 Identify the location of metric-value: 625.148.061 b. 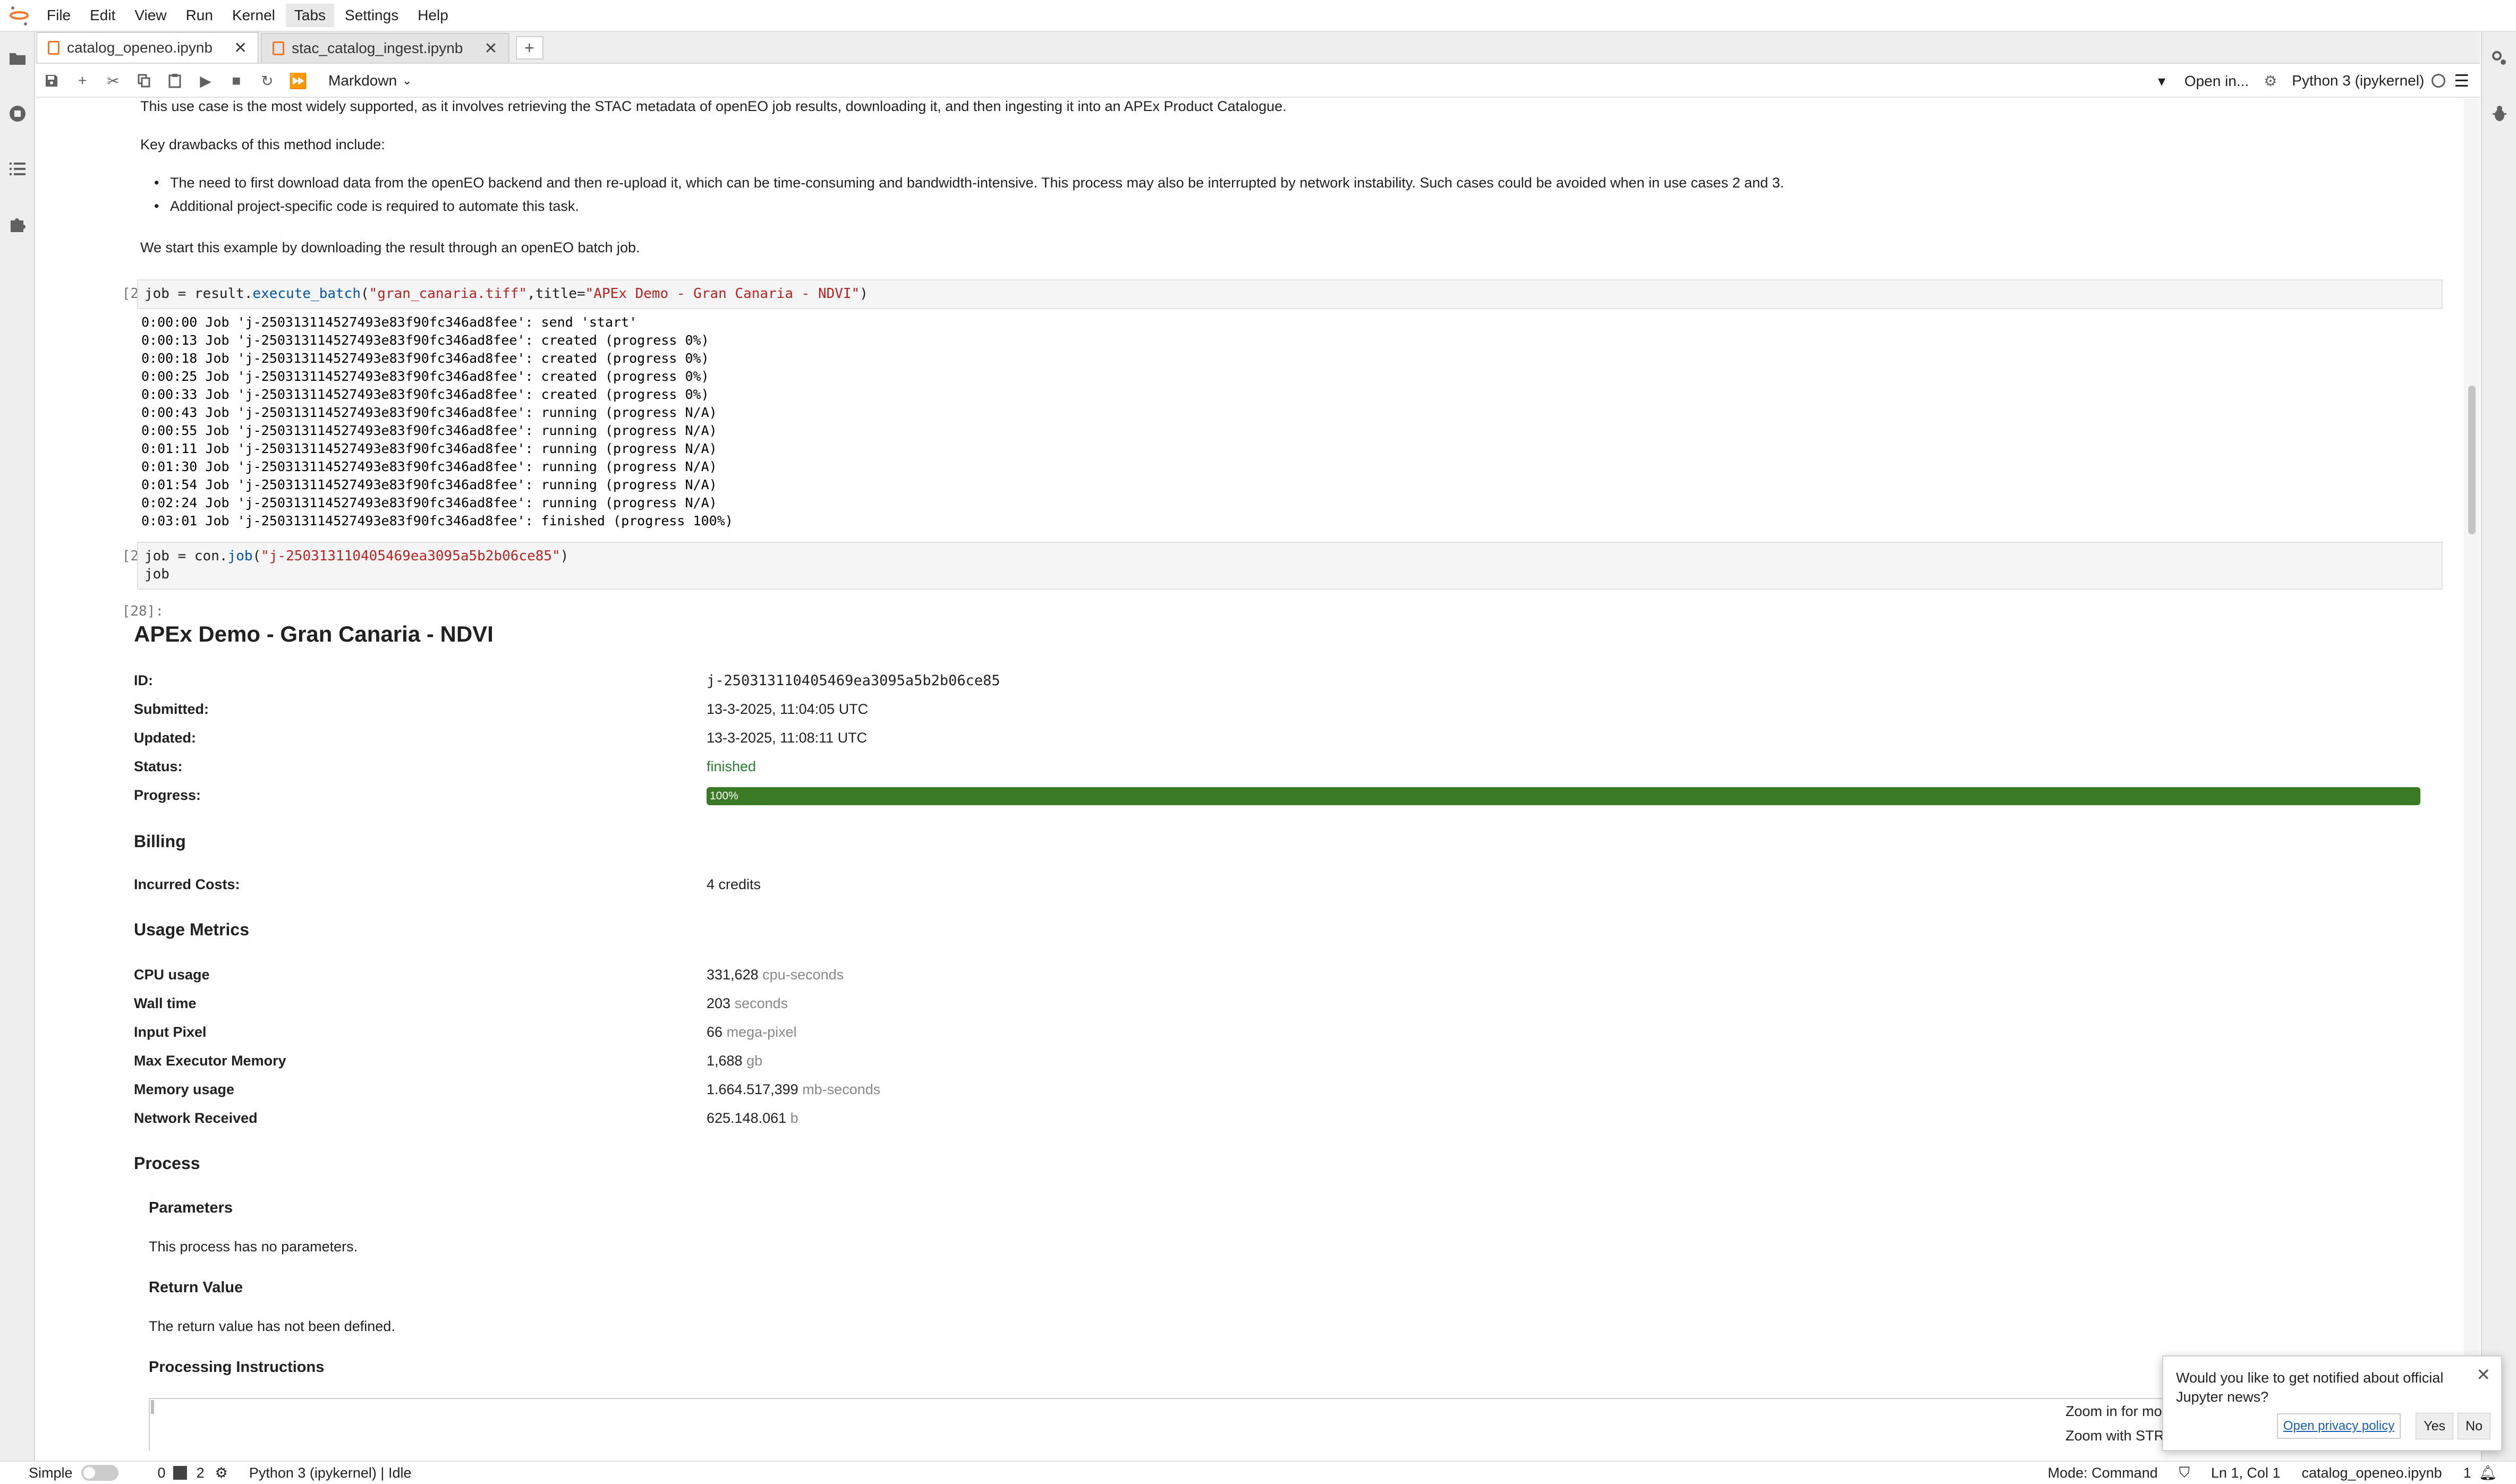
(752, 1118).